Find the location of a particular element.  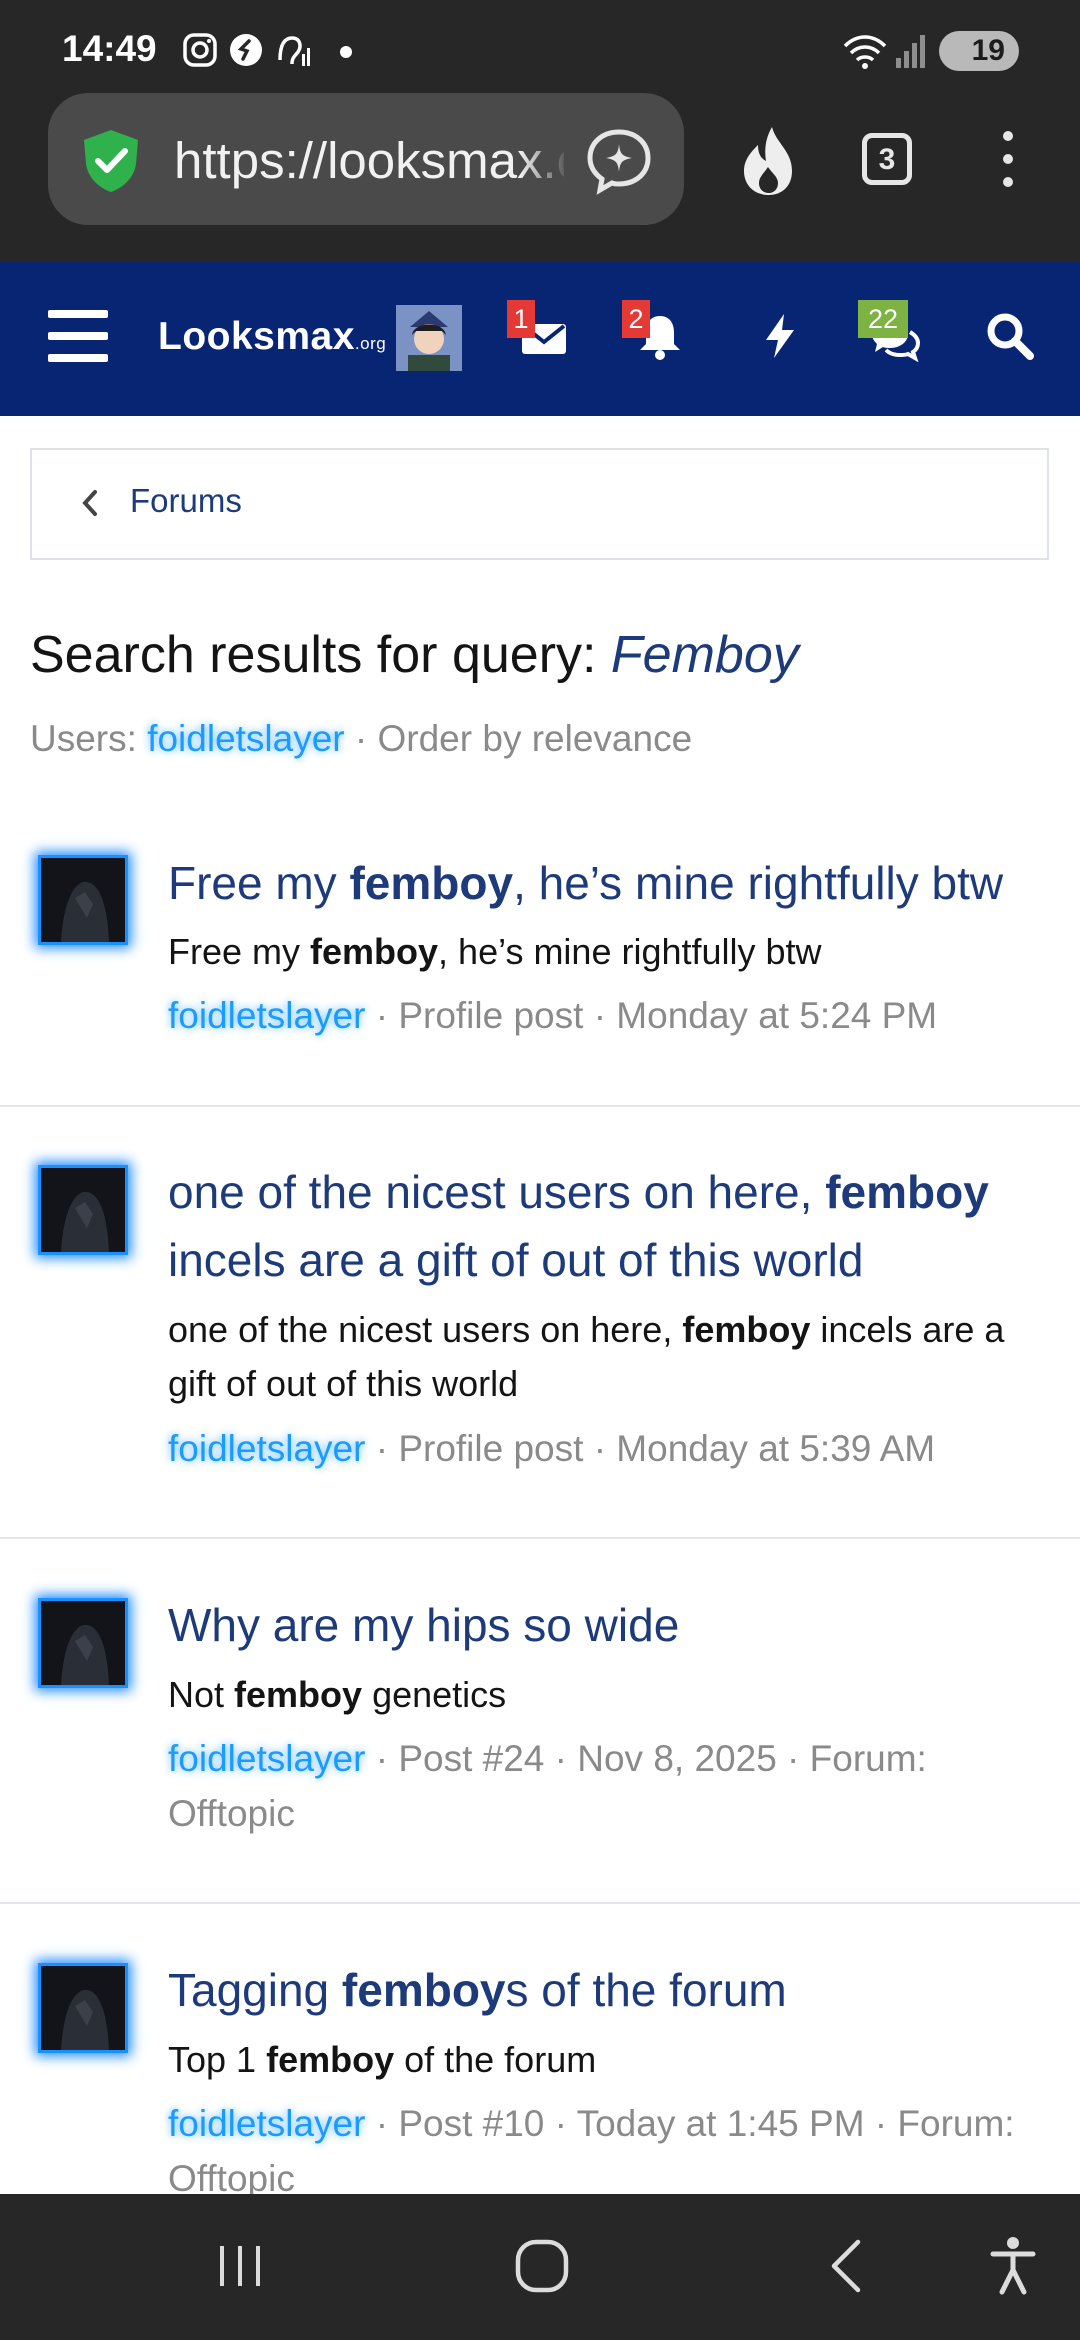

page-title: Search results for query: Femboy is located at coordinates (414, 655).